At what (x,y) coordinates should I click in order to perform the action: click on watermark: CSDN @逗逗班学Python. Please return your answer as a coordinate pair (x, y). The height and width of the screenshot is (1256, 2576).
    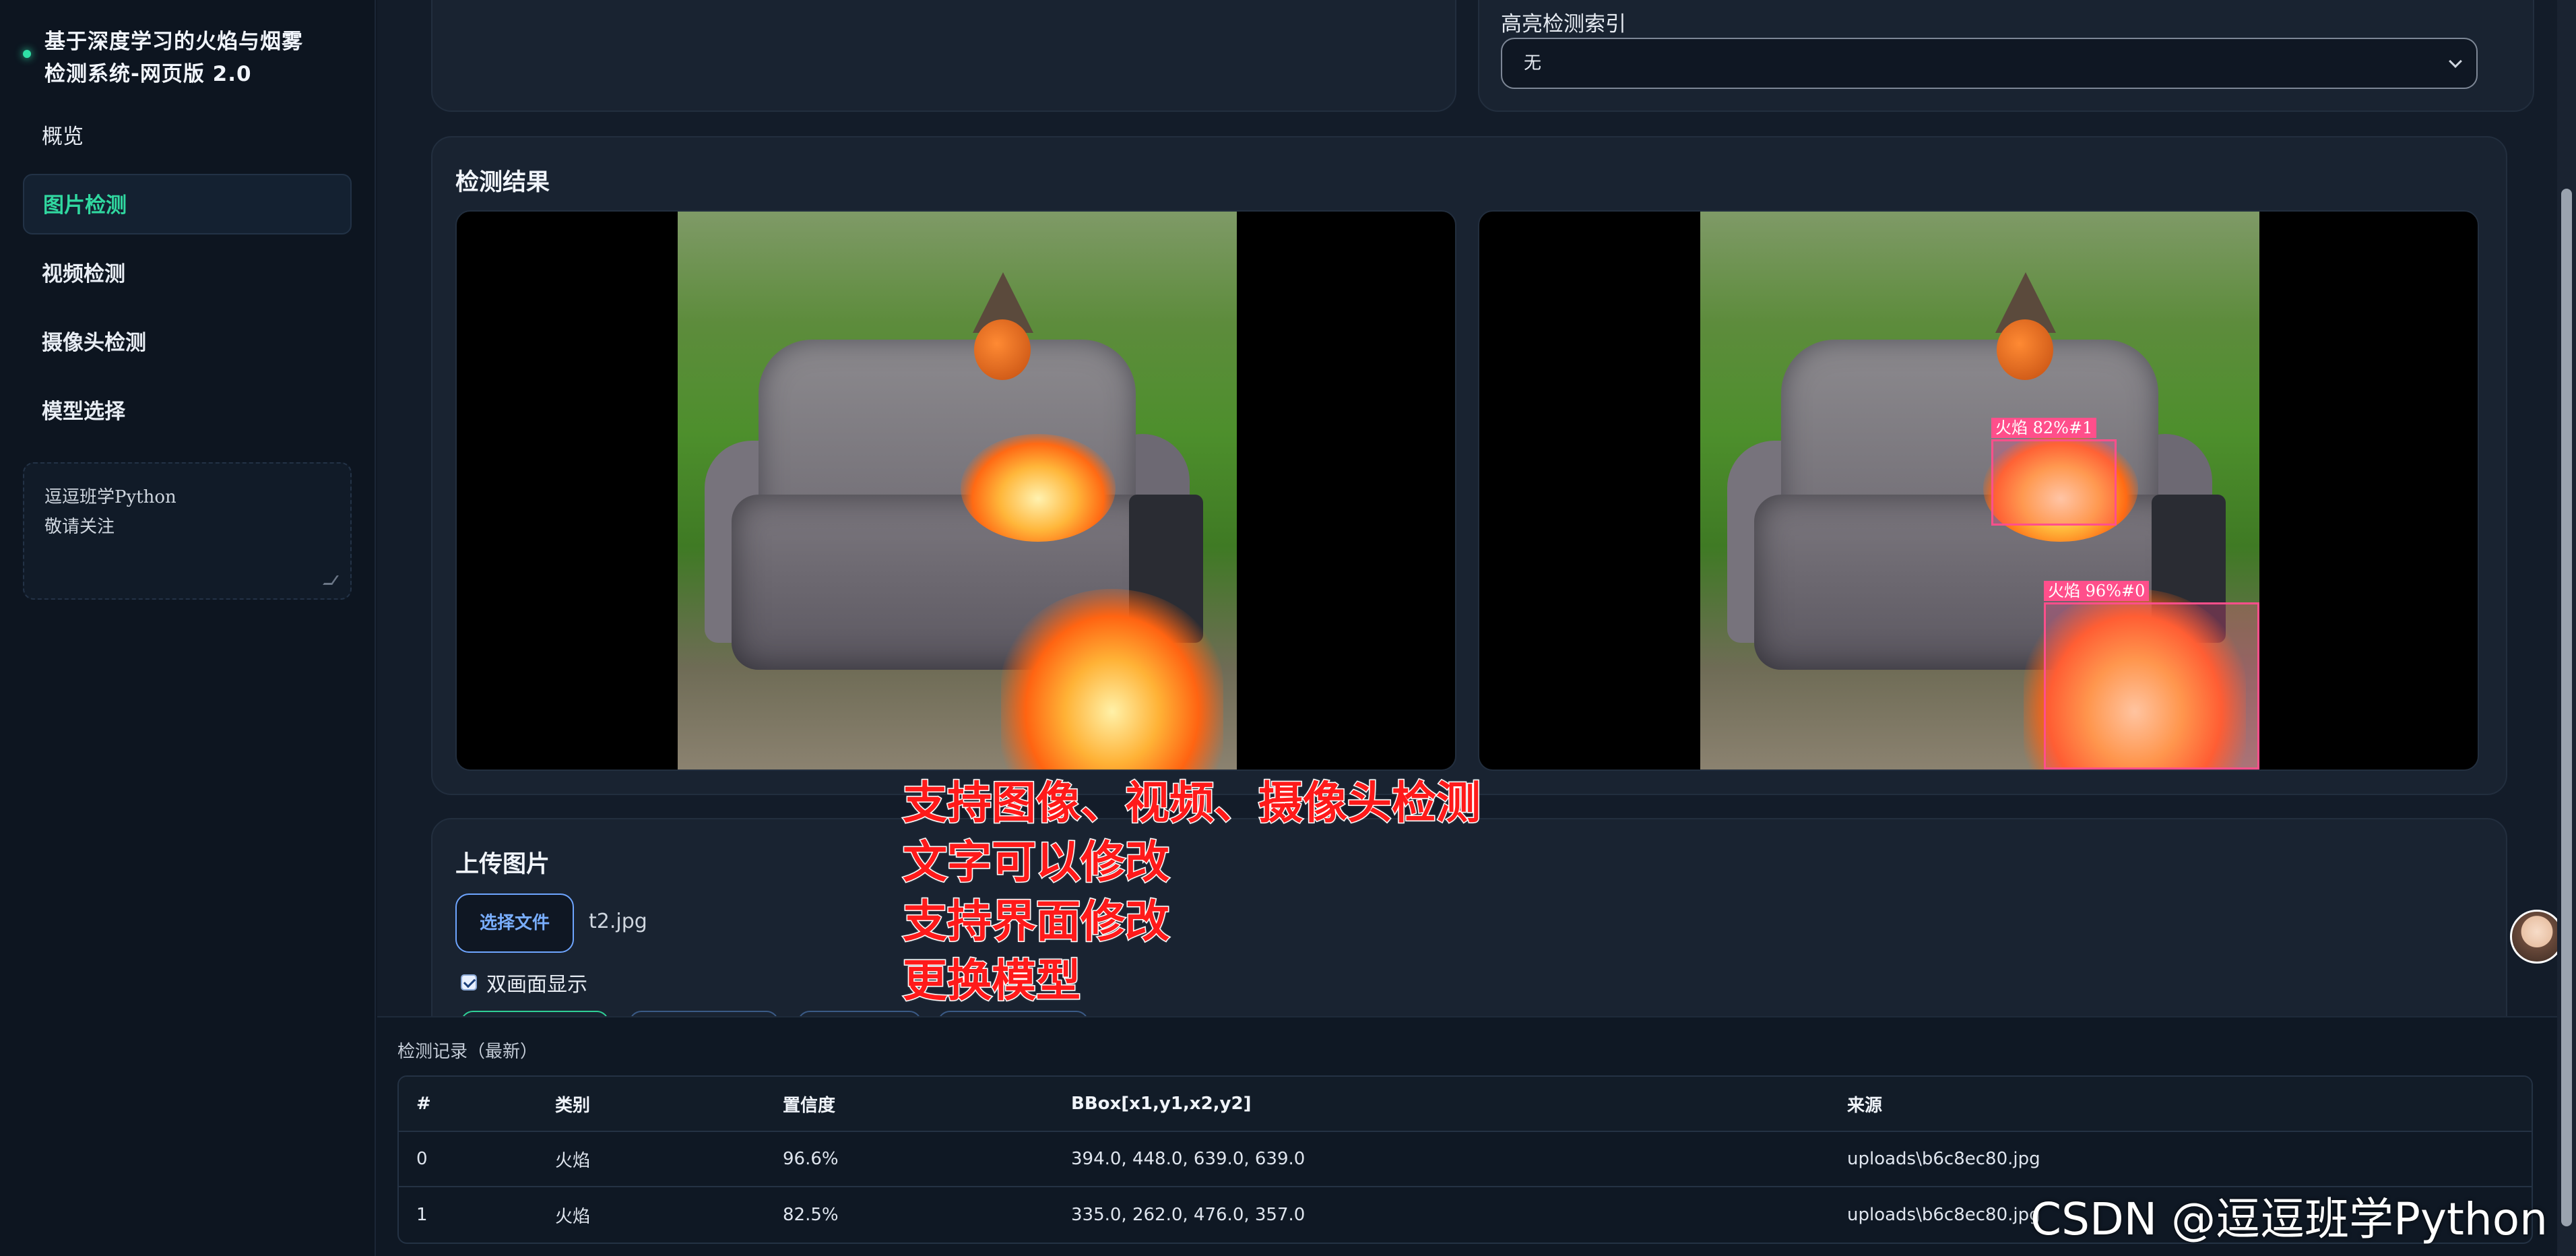
    Looking at the image, I should click on (2289, 1219).